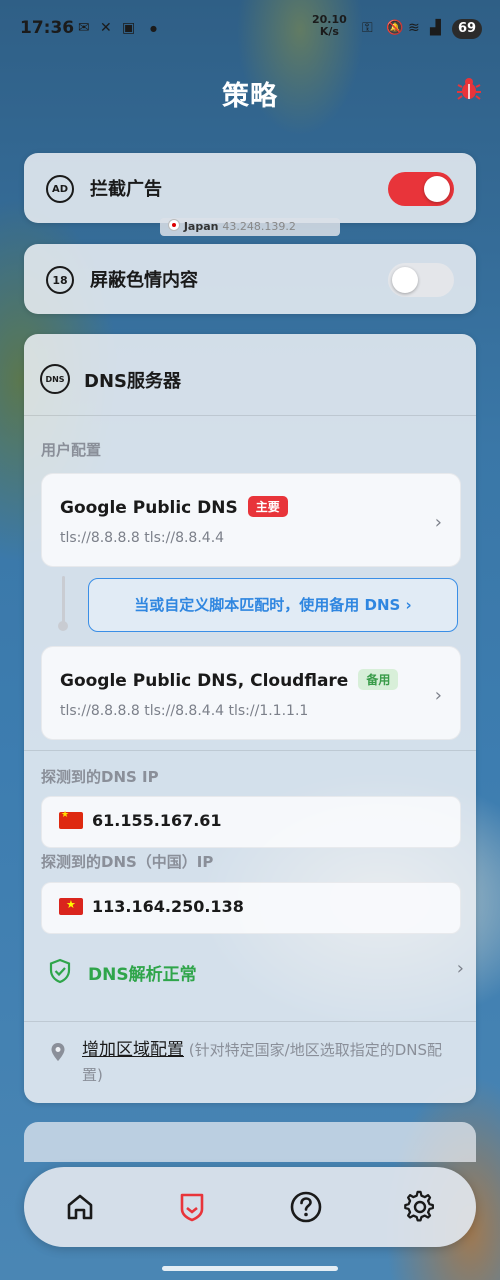 Image resolution: width=500 pixels, height=1280 pixels. Describe the element at coordinates (106, 28) in the screenshot. I see `x-icon: ✕` at that location.